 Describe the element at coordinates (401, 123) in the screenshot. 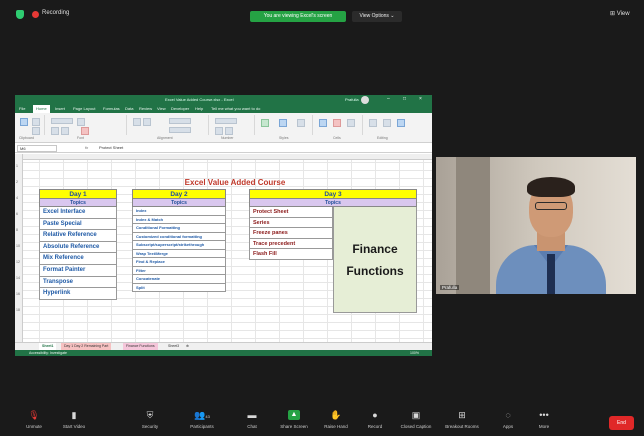

I see `find-select-icon` at that location.